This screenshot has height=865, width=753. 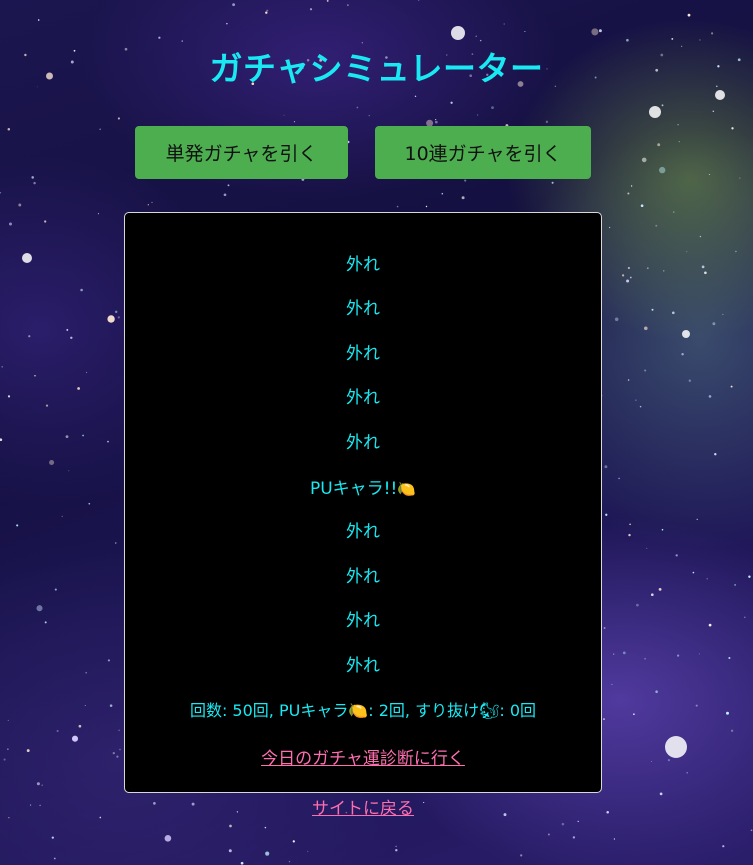 What do you see at coordinates (241, 152) in the screenshot?
I see `single-gacha-button: 単発ガチャを引く` at bounding box center [241, 152].